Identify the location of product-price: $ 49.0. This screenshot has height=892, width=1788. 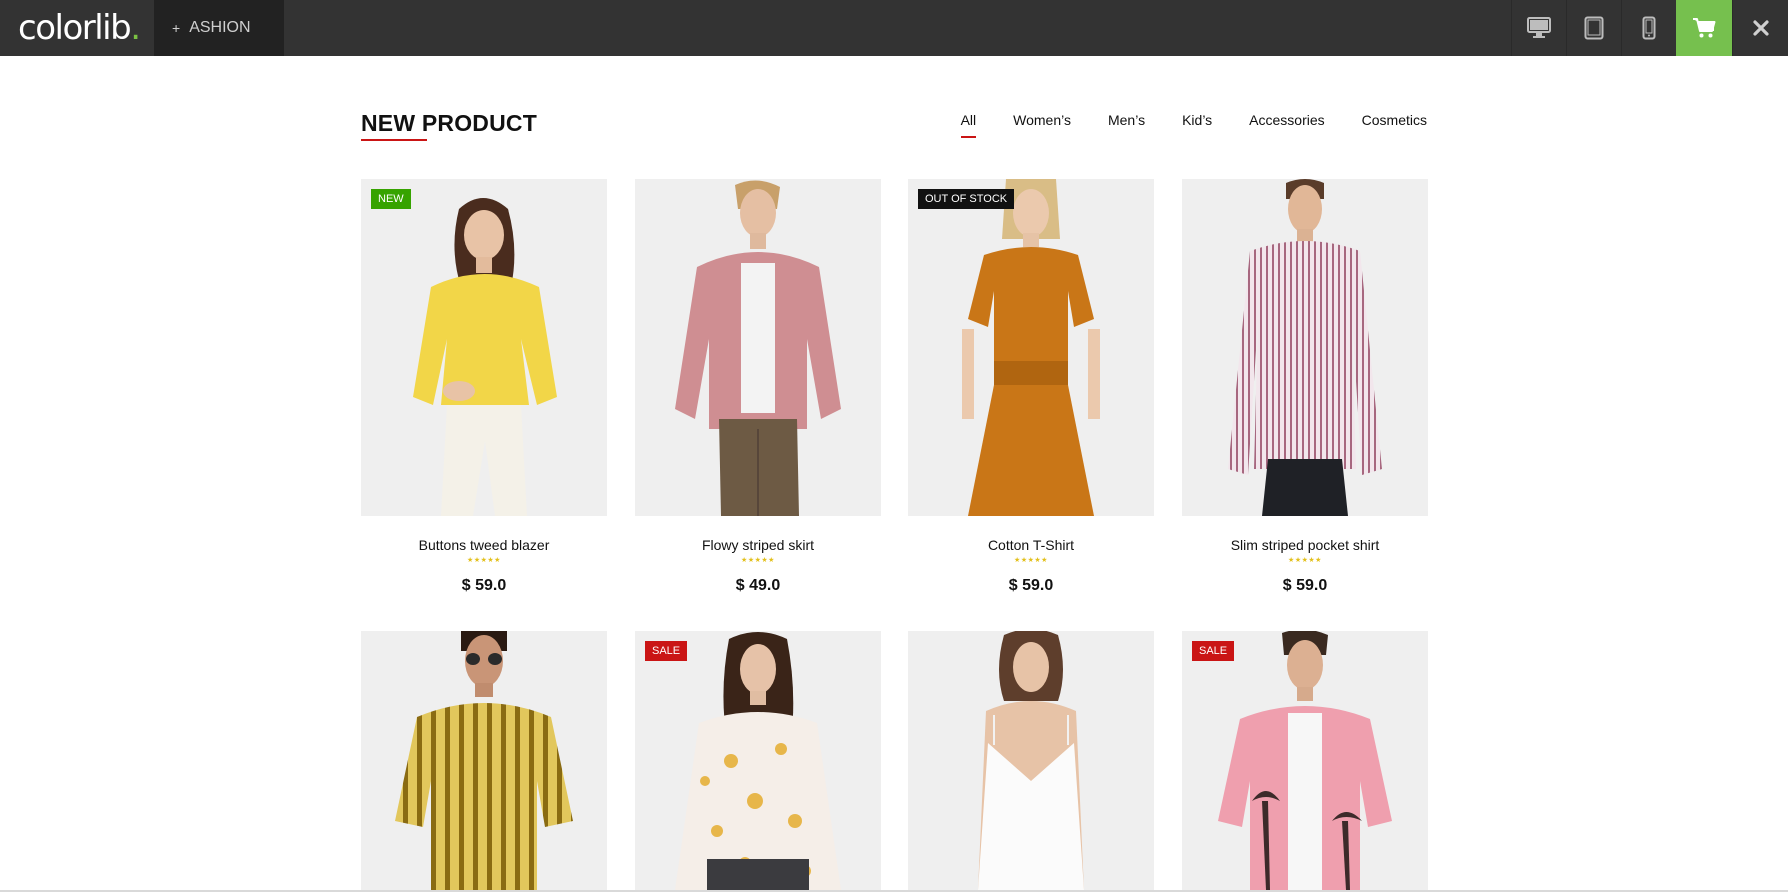
(758, 585).